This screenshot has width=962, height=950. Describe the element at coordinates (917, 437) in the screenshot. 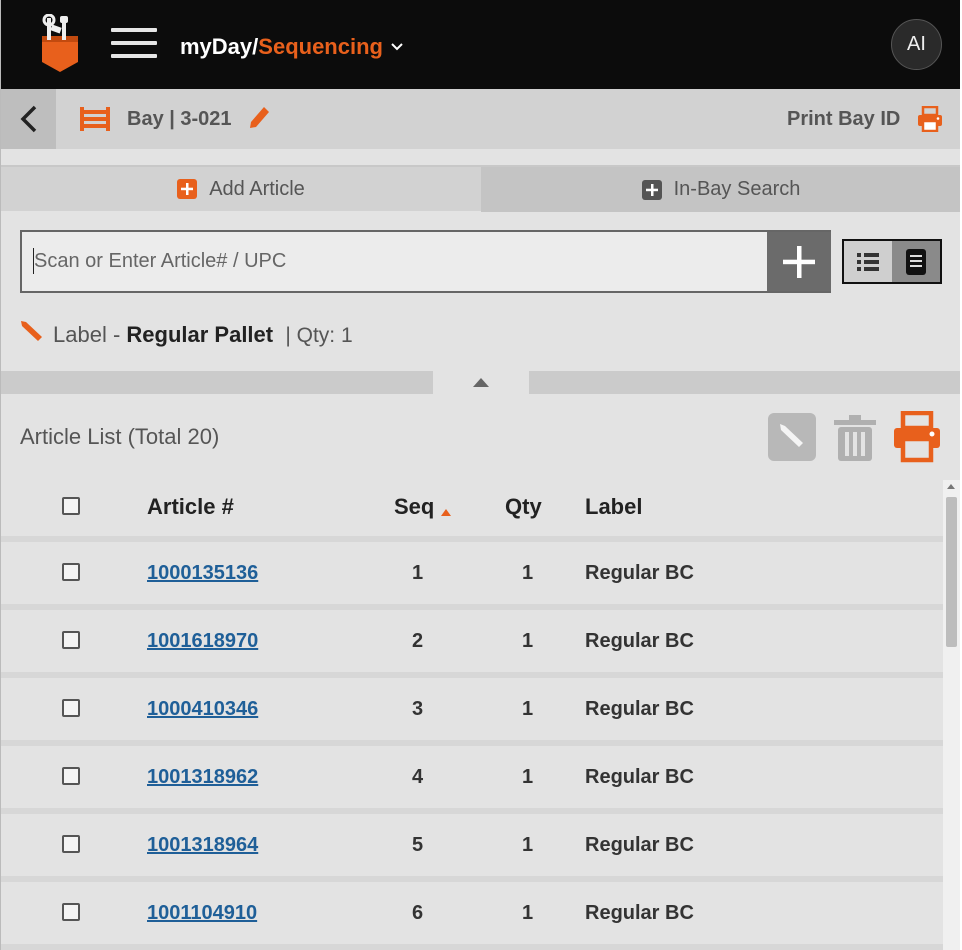

I see `print-selected-icon` at that location.